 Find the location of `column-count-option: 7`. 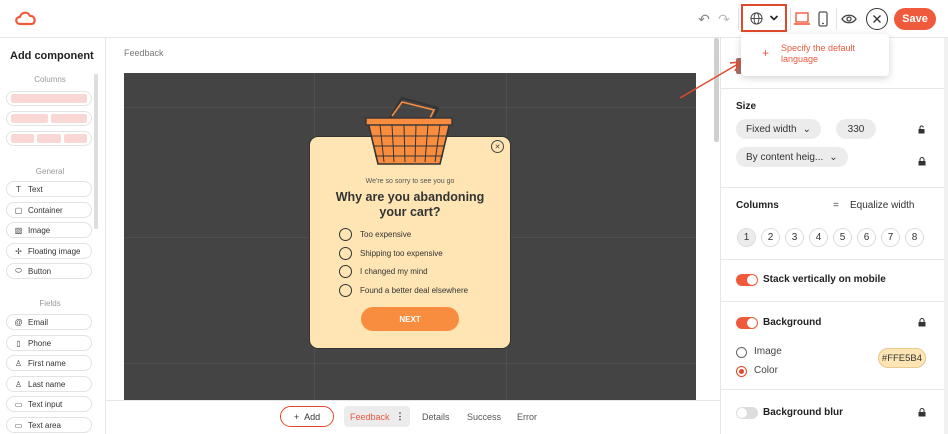

column-count-option: 7 is located at coordinates (890, 237).